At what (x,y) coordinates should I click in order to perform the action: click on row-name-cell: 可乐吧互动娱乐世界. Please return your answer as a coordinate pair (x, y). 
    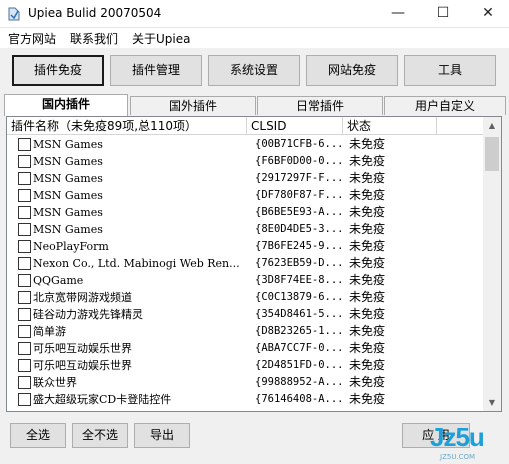
    Looking at the image, I should click on (82, 348).